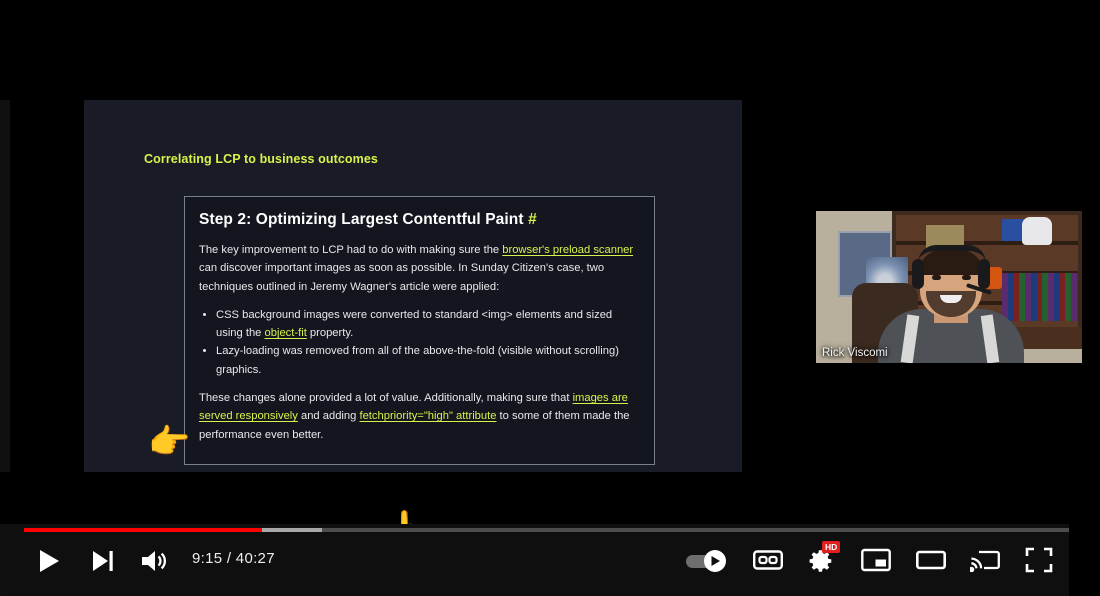 Image resolution: width=1100 pixels, height=596 pixels. Describe the element at coordinates (427, 416) in the screenshot. I see `link-fetchpriority-attribute: fetchpriority="high" attribute` at that location.